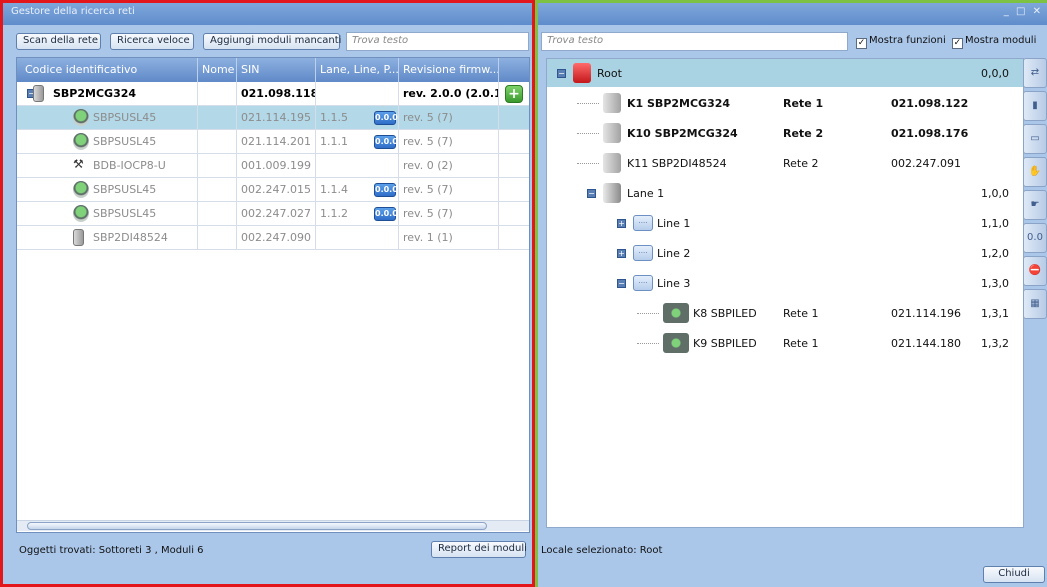 This screenshot has height=587, width=1047. Describe the element at coordinates (1035, 238) in the screenshot. I see `address-icon: 0.0` at that location.